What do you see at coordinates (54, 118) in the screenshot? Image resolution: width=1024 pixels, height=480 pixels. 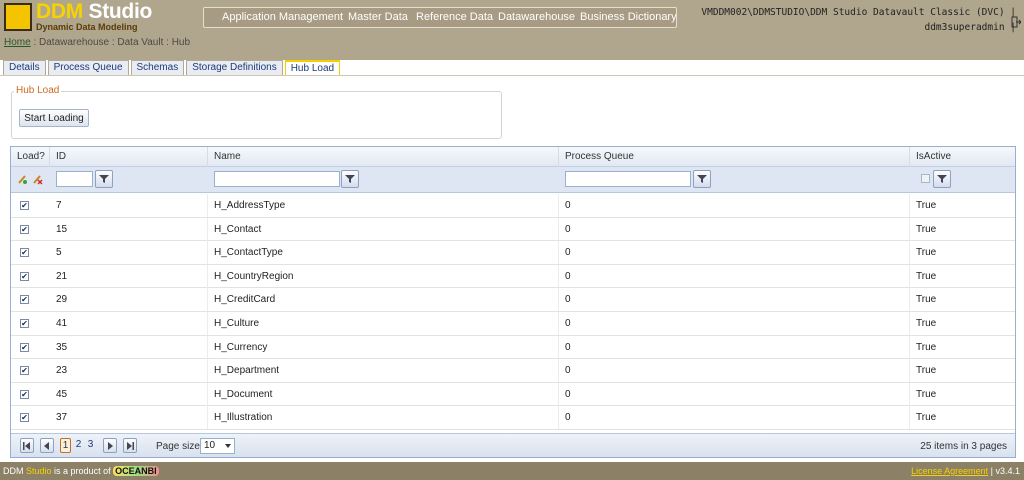 I see `start-loading-button: Start Loading` at bounding box center [54, 118].